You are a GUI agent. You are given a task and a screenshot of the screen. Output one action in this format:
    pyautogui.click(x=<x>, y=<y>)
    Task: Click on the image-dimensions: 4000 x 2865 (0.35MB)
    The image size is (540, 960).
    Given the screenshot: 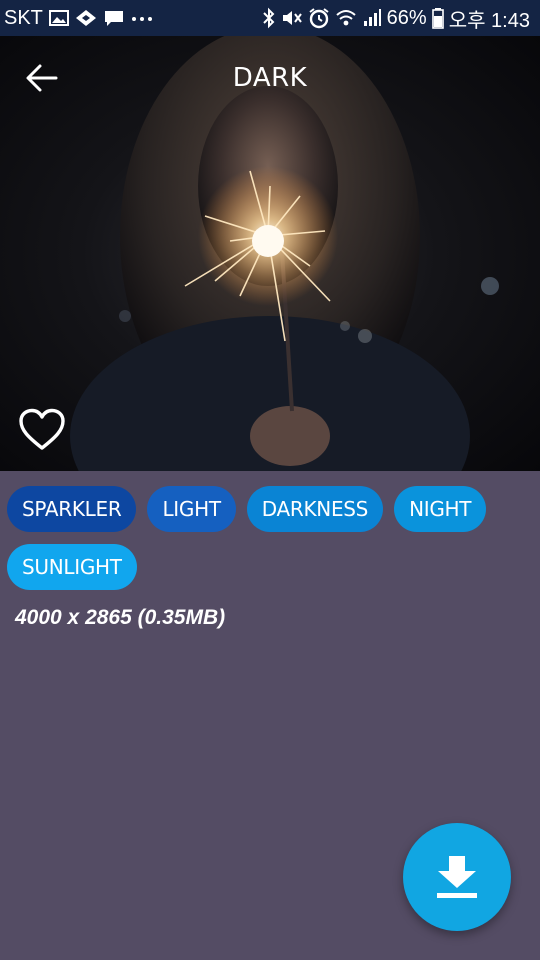 What is the action you would take?
    pyautogui.click(x=120, y=617)
    